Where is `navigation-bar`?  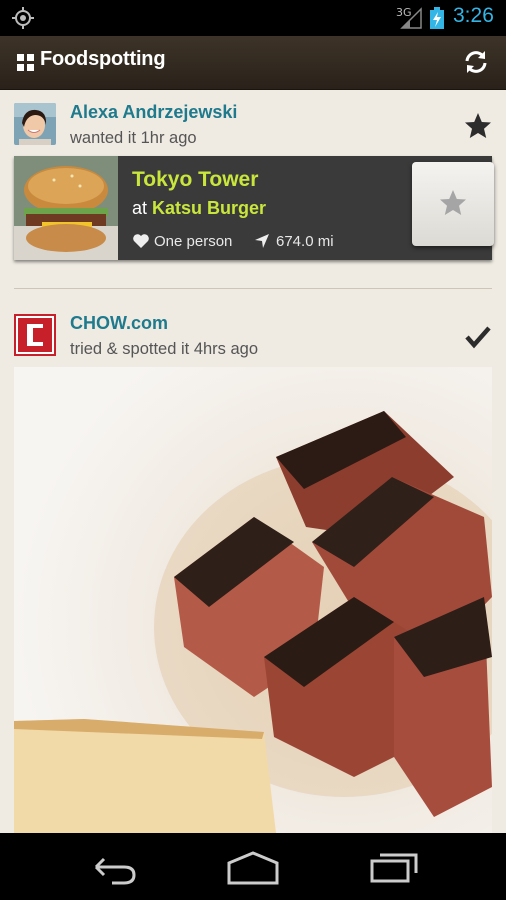
navigation-bar is located at coordinates (253, 866).